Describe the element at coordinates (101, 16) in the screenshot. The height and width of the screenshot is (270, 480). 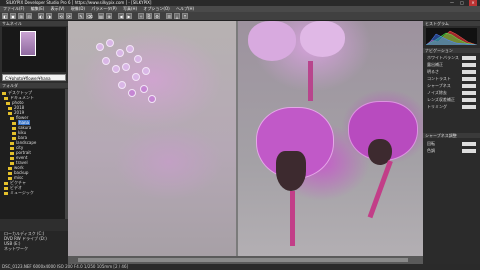
I see `toolbar-button-11: ▤` at that location.